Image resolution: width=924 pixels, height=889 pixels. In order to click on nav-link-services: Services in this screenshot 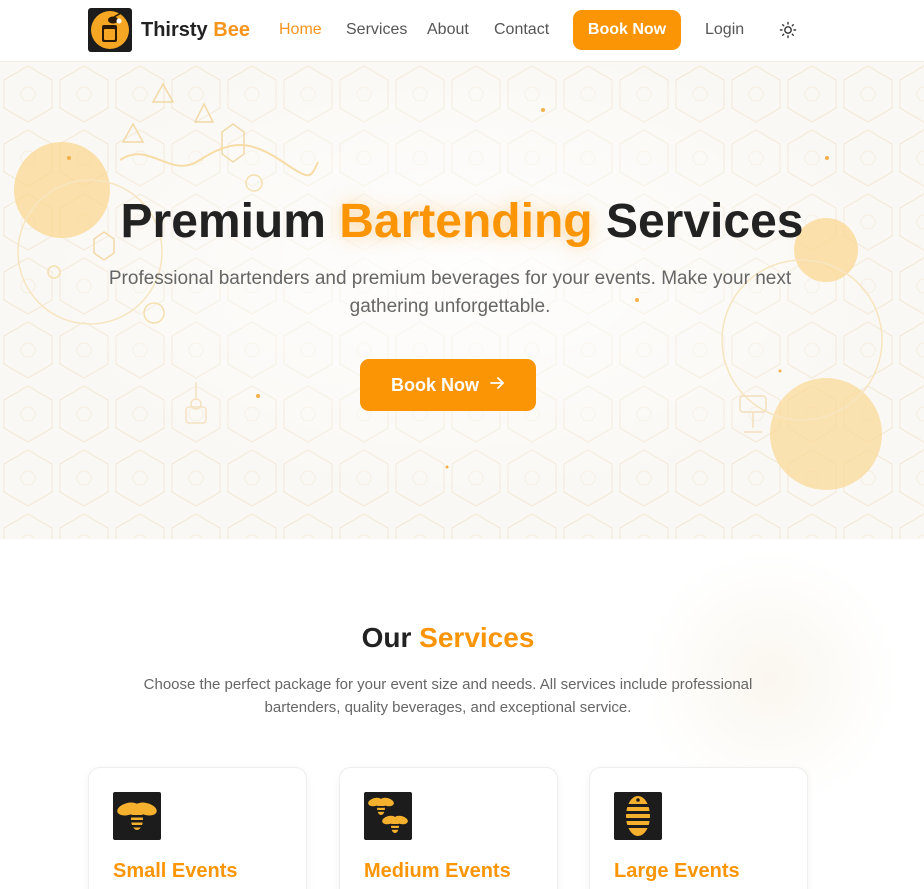, I will do `click(376, 30)`.